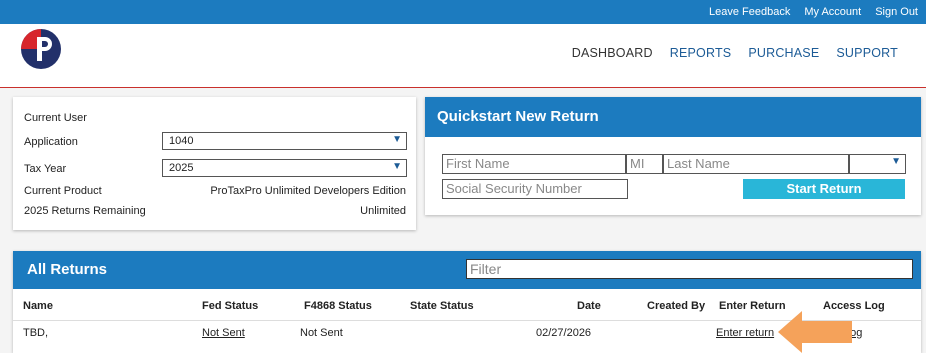 The width and height of the screenshot is (926, 353). I want to click on brand-logo-icon, so click(41, 49).